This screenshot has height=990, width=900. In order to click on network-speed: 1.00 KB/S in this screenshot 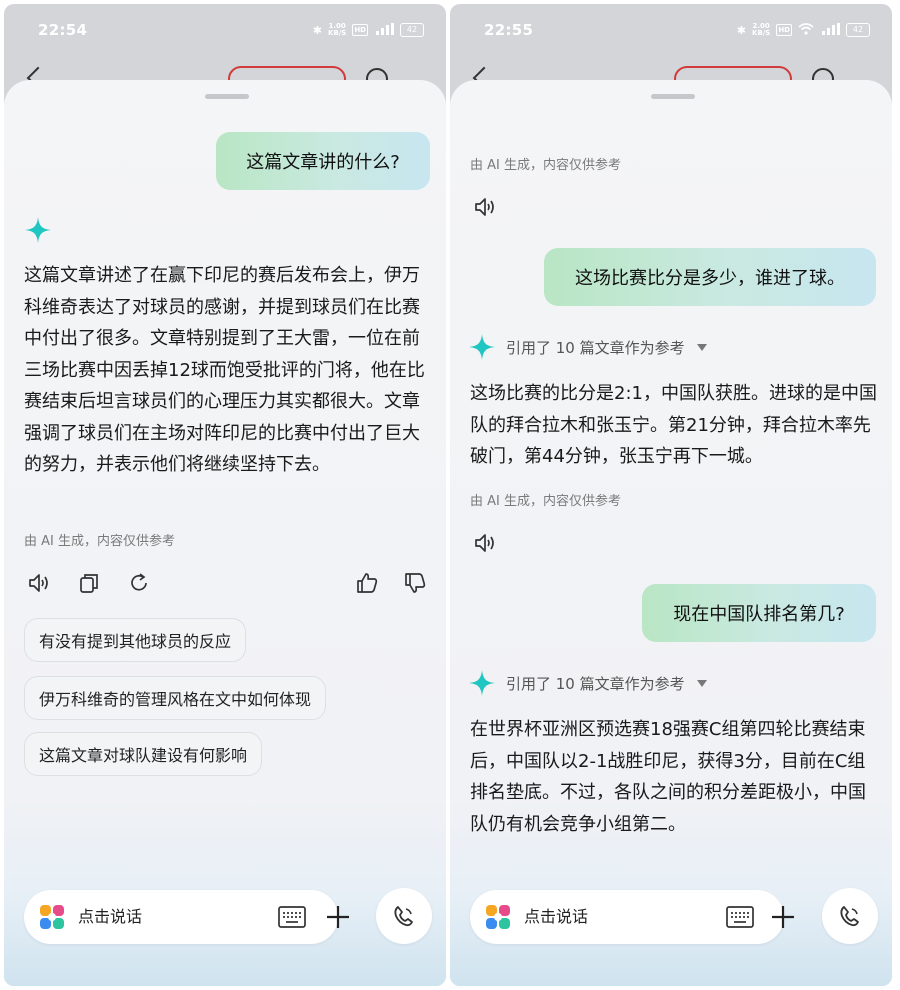, I will do `click(337, 30)`.